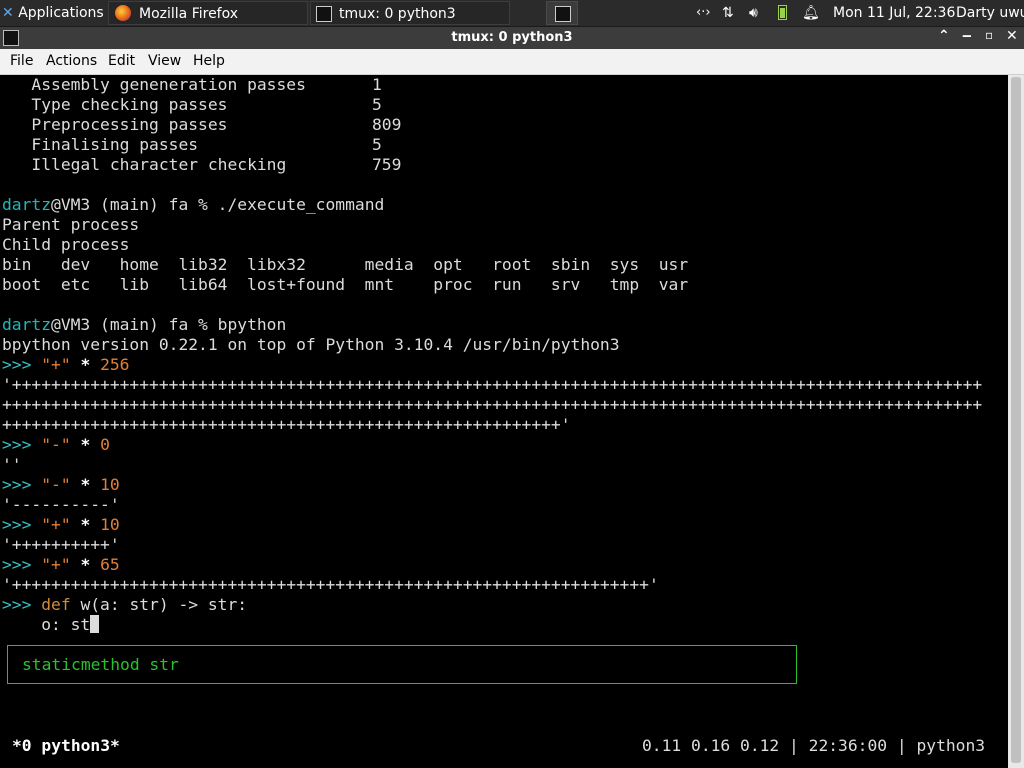  I want to click on python-input-line: >>> "+" * 65, so click(61, 564).